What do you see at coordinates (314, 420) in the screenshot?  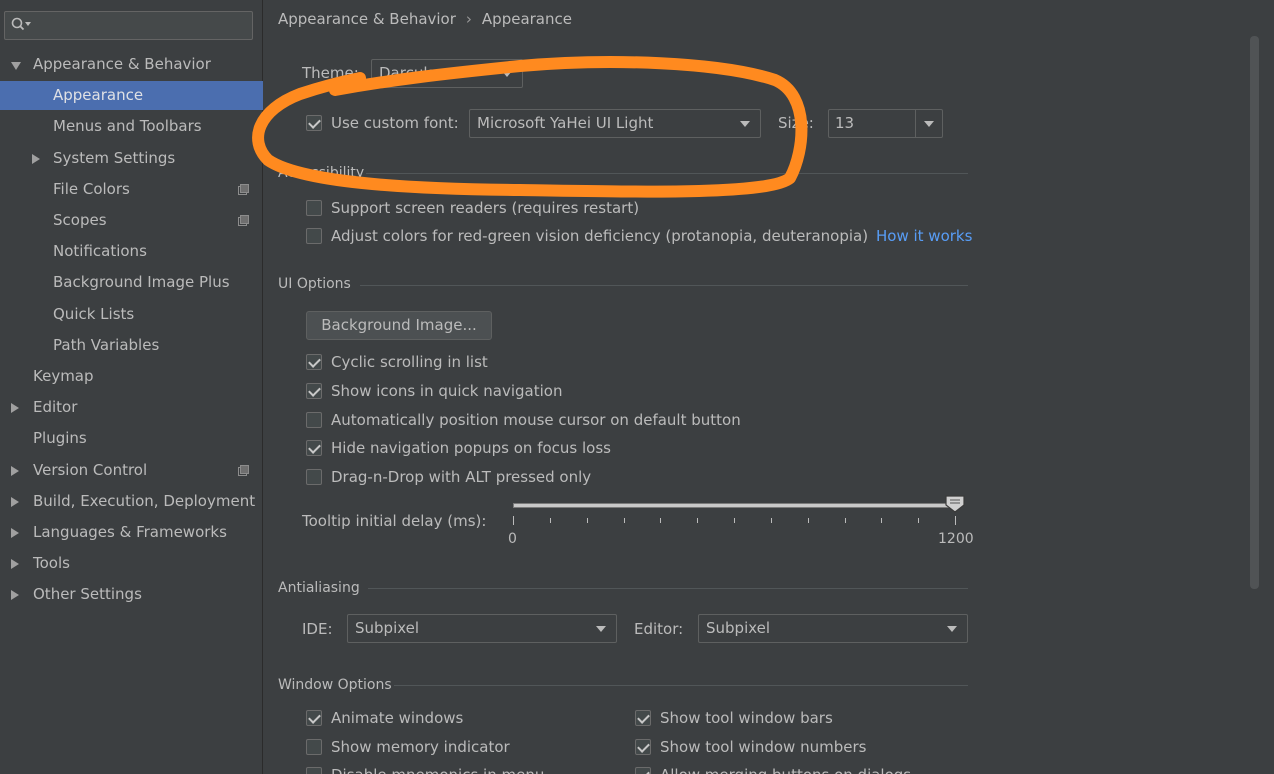 I see `automatically-position-mouse-cursor-on-default-button-checkbox` at bounding box center [314, 420].